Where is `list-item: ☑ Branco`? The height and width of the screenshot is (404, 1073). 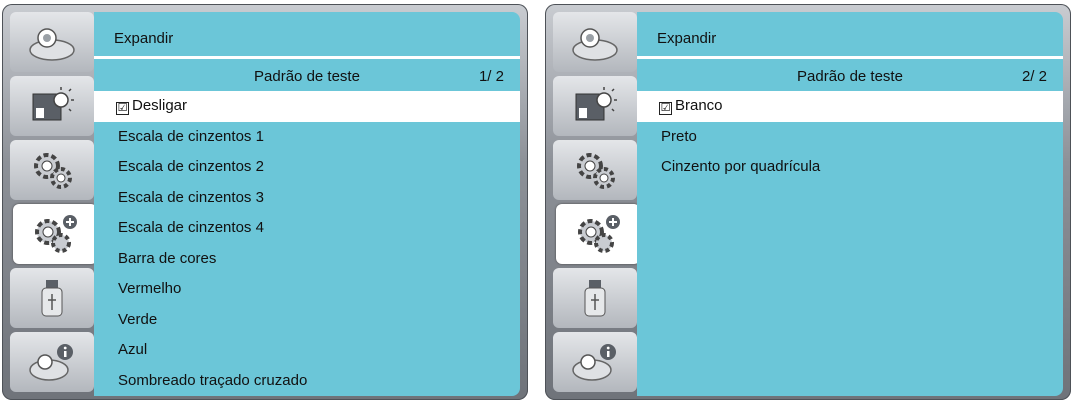 list-item: ☑ Branco is located at coordinates (850, 106).